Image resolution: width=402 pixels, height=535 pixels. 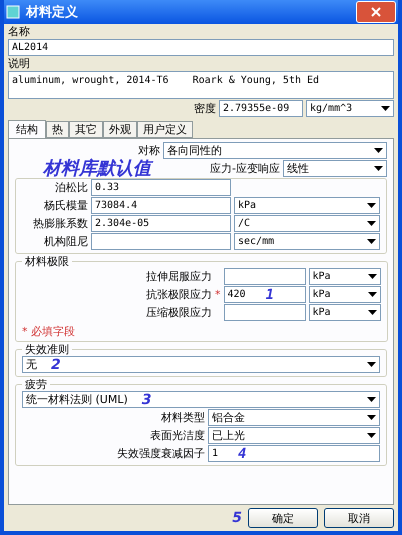 What do you see at coordinates (71, 187) in the screenshot?
I see `field-label: 泊松比` at bounding box center [71, 187].